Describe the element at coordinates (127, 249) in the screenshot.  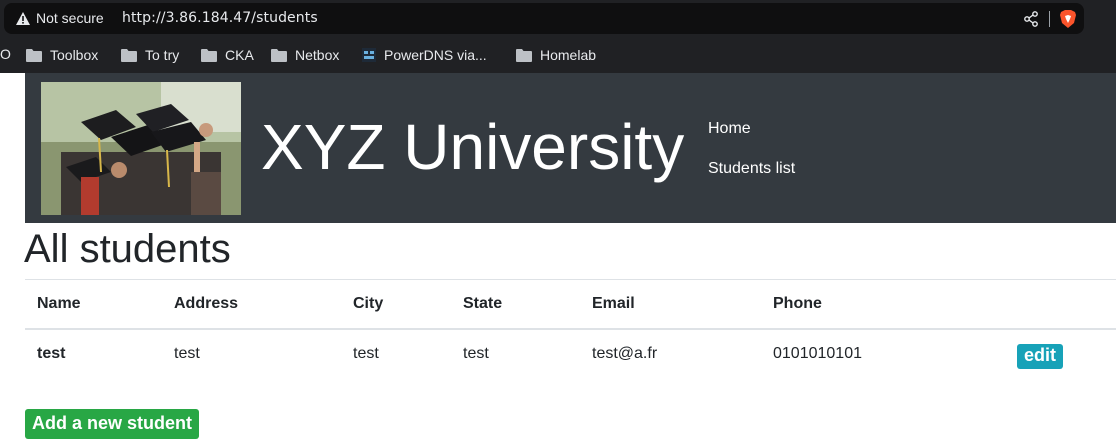
I see `page-title: All students` at that location.